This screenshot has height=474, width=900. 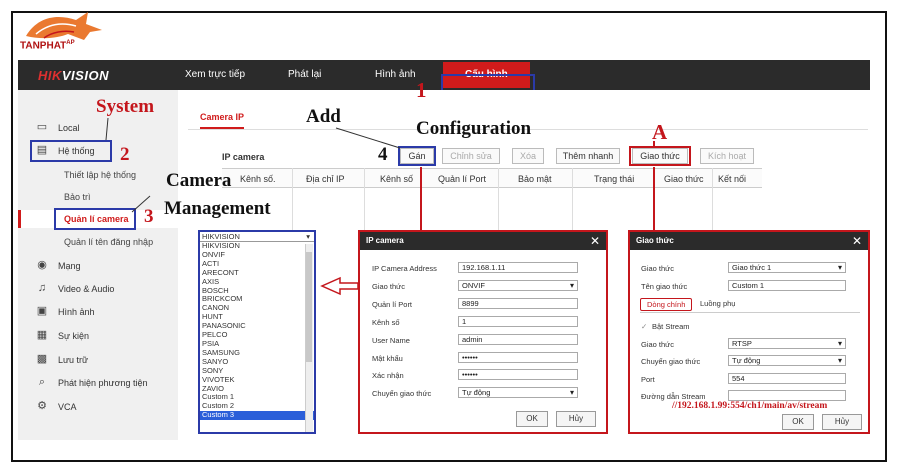 I want to click on stream-path-input, so click(x=787, y=395).